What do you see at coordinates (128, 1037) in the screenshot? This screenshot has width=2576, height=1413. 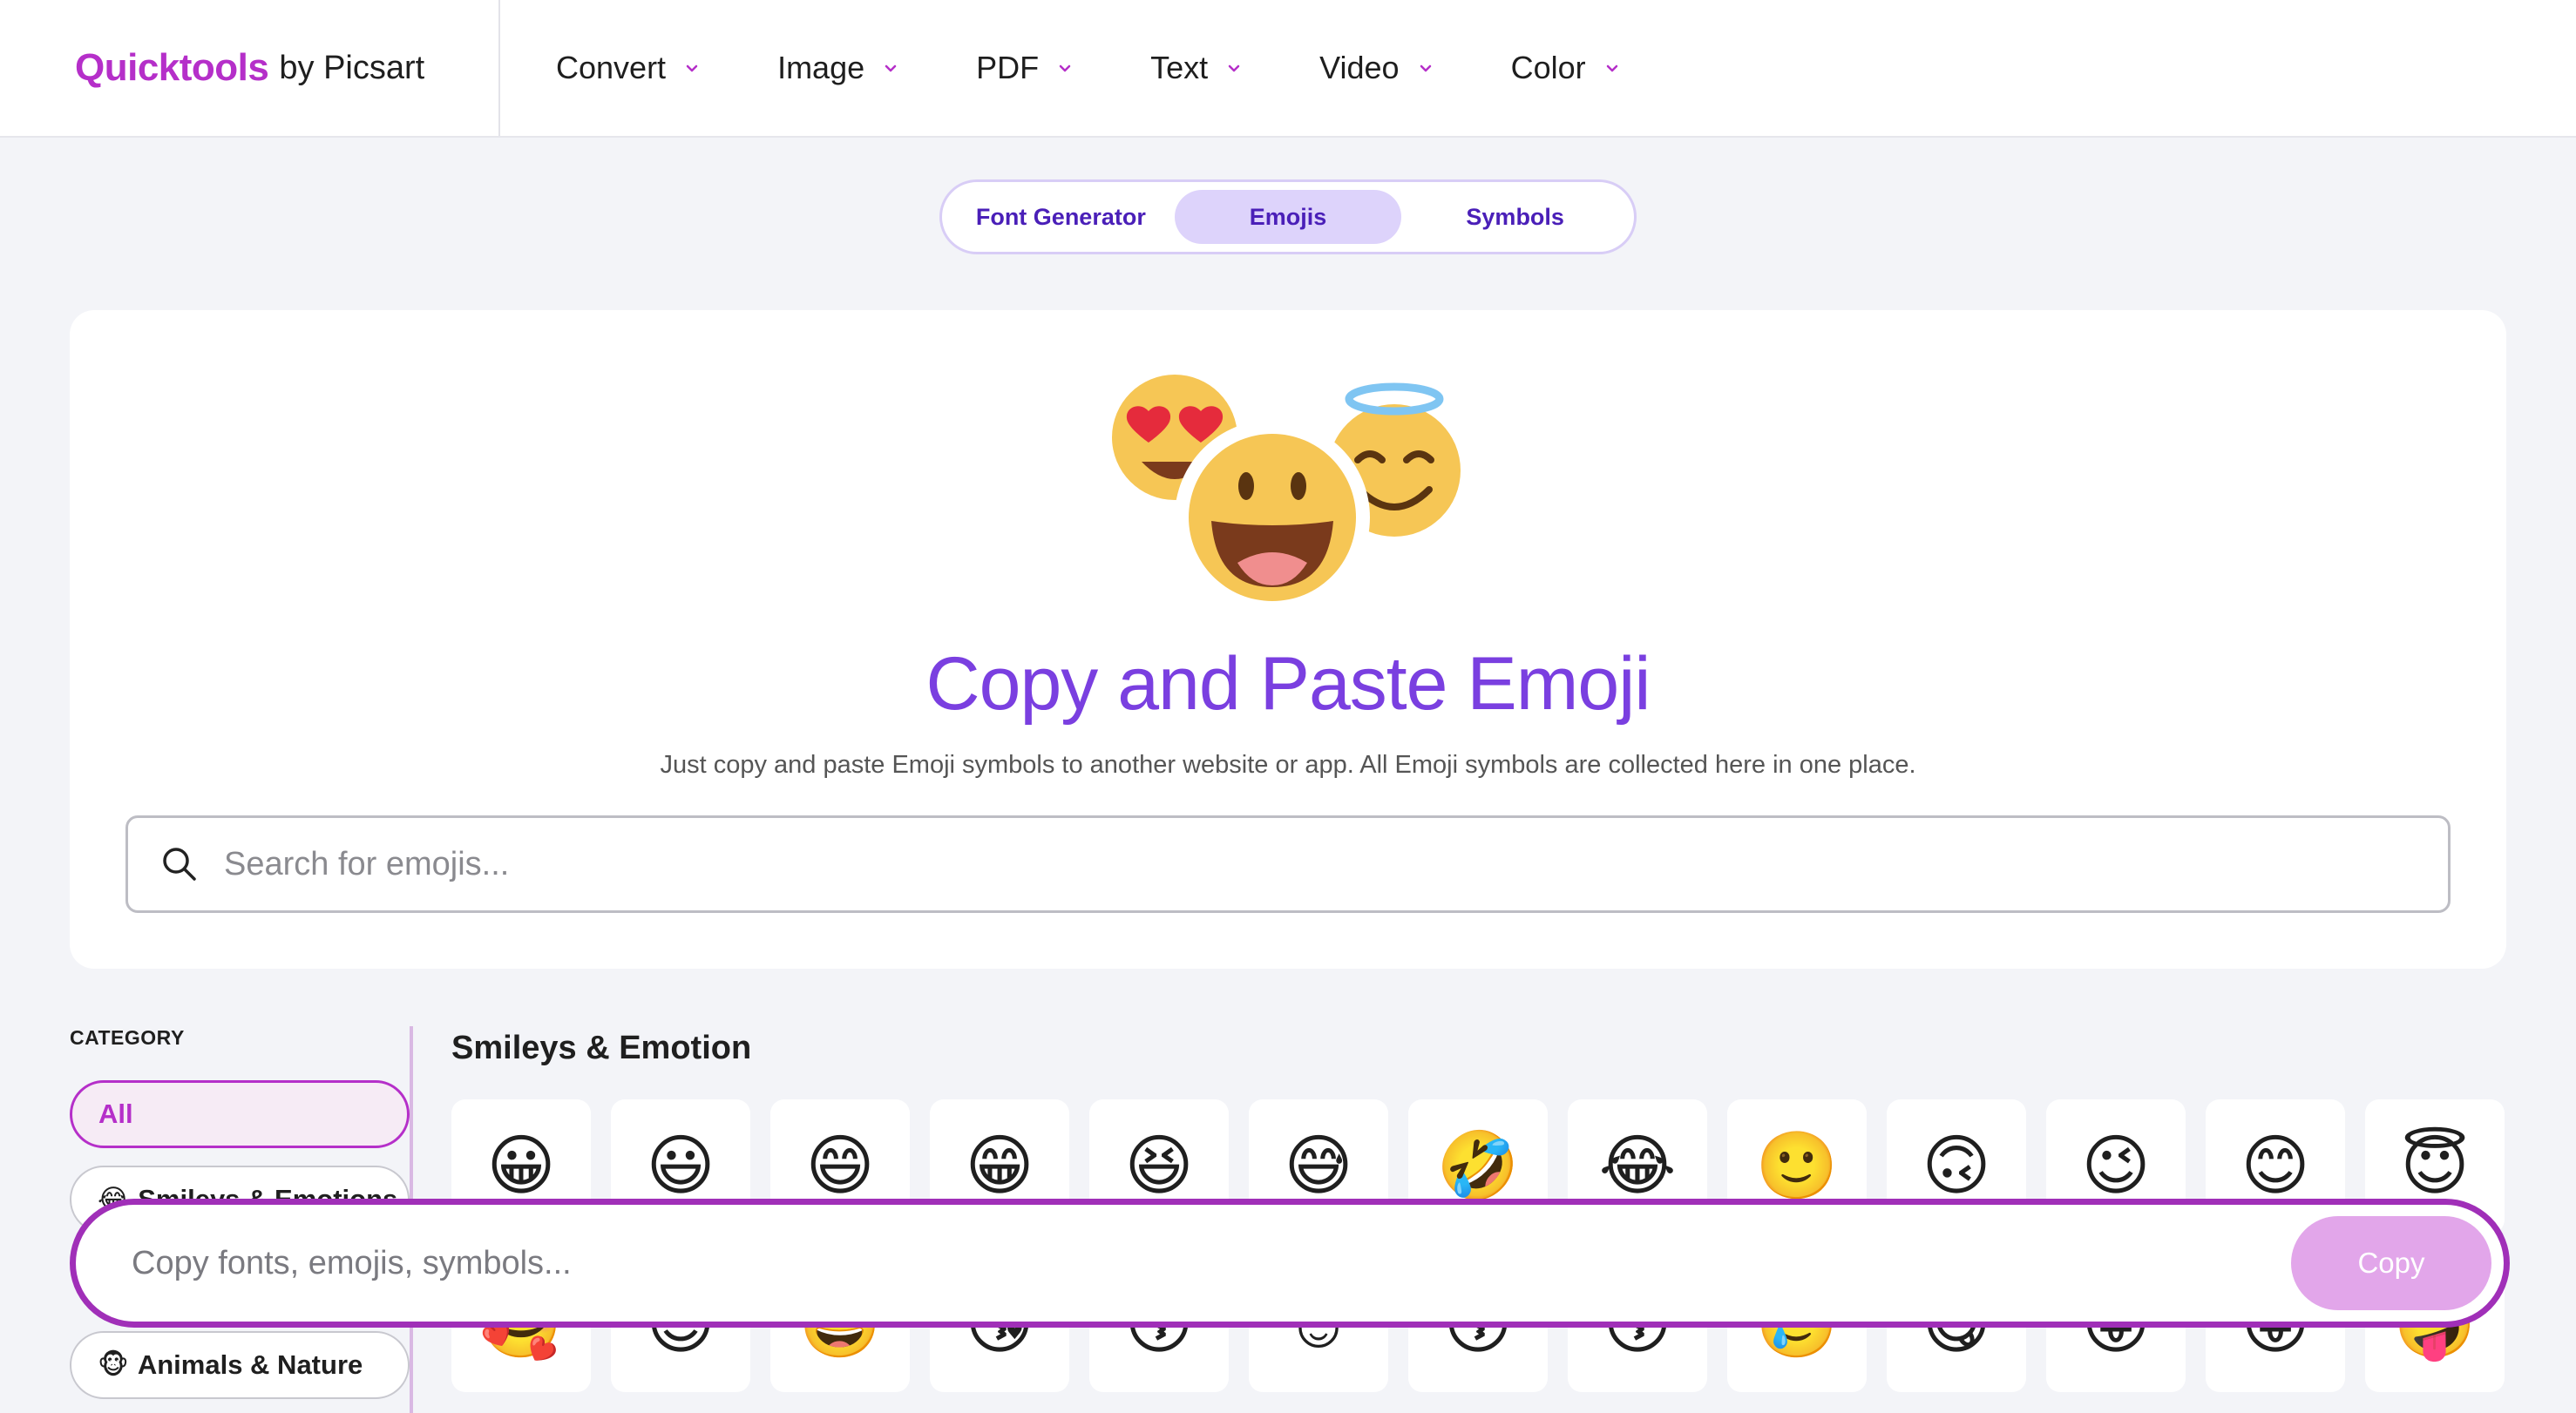 I see `category-label: CATEGORY` at bounding box center [128, 1037].